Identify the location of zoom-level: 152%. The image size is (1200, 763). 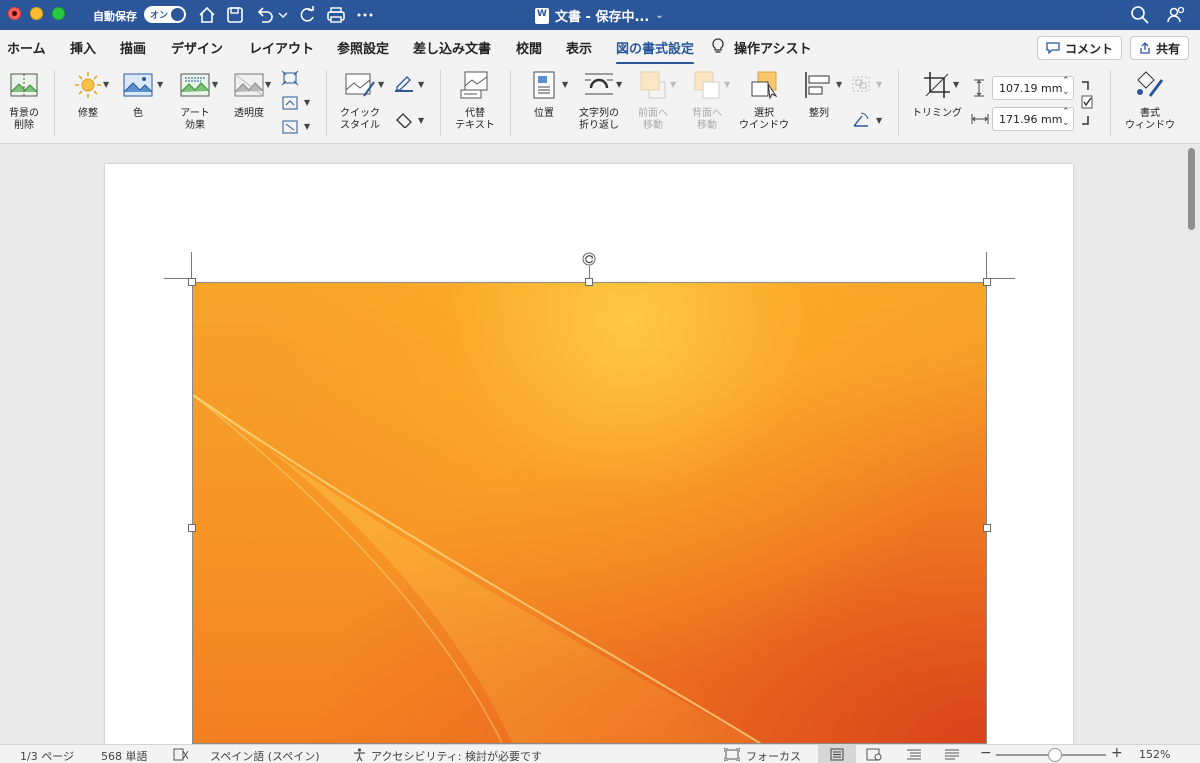
(1154, 754).